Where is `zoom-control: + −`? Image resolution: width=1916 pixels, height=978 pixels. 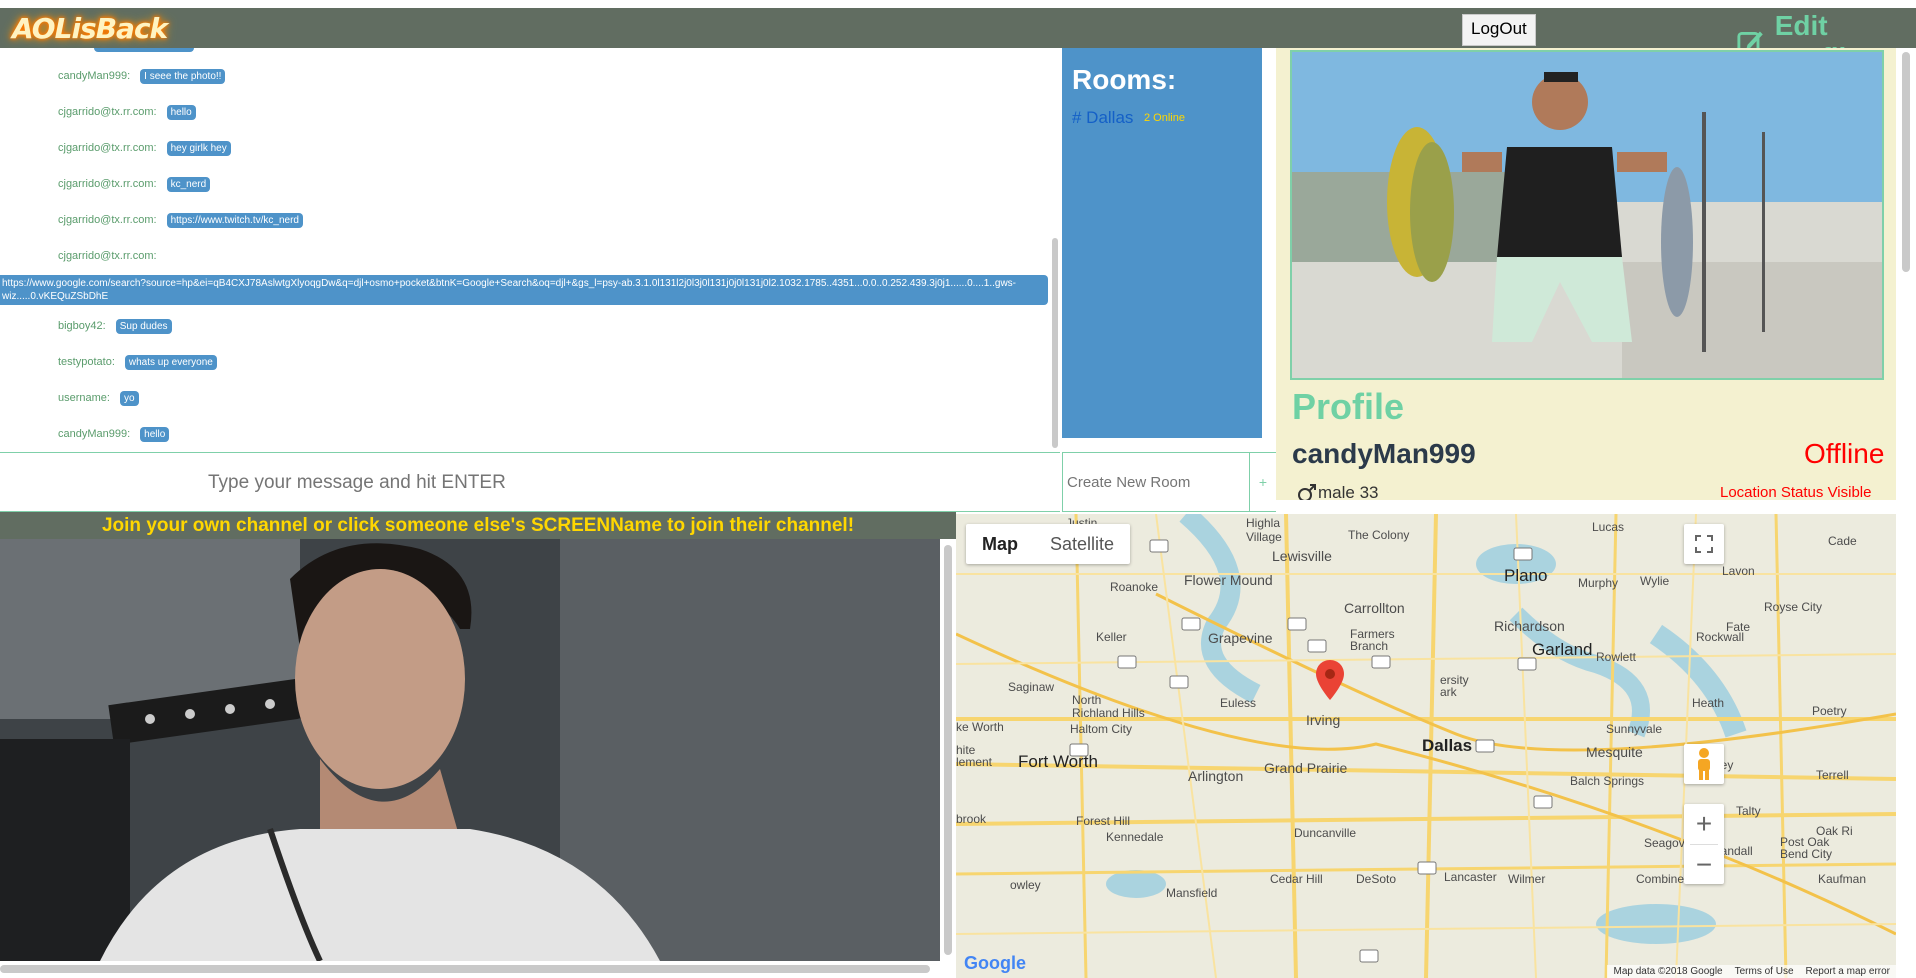 zoom-control: + − is located at coordinates (1704, 844).